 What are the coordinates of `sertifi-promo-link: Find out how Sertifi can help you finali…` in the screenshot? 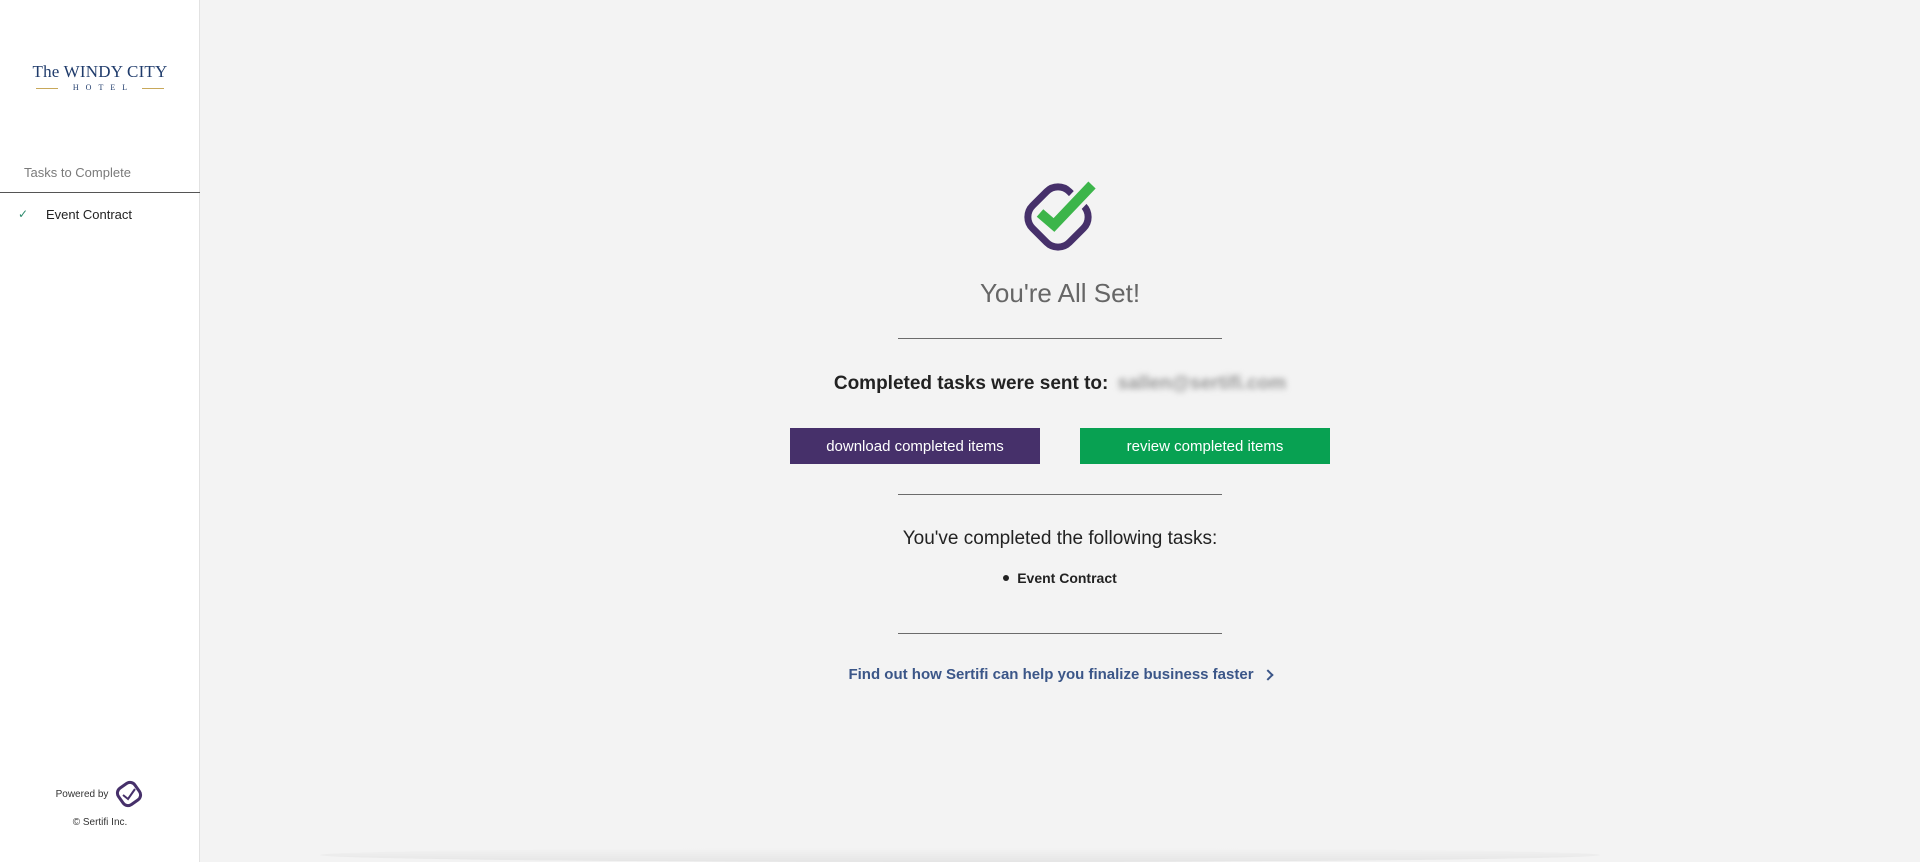 It's located at (1060, 674).